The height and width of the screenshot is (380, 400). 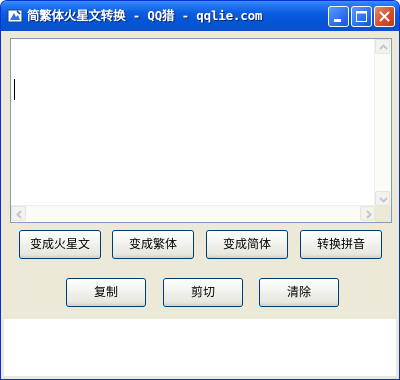 What do you see at coordinates (337, 20) in the screenshot?
I see `minimize-icon` at bounding box center [337, 20].